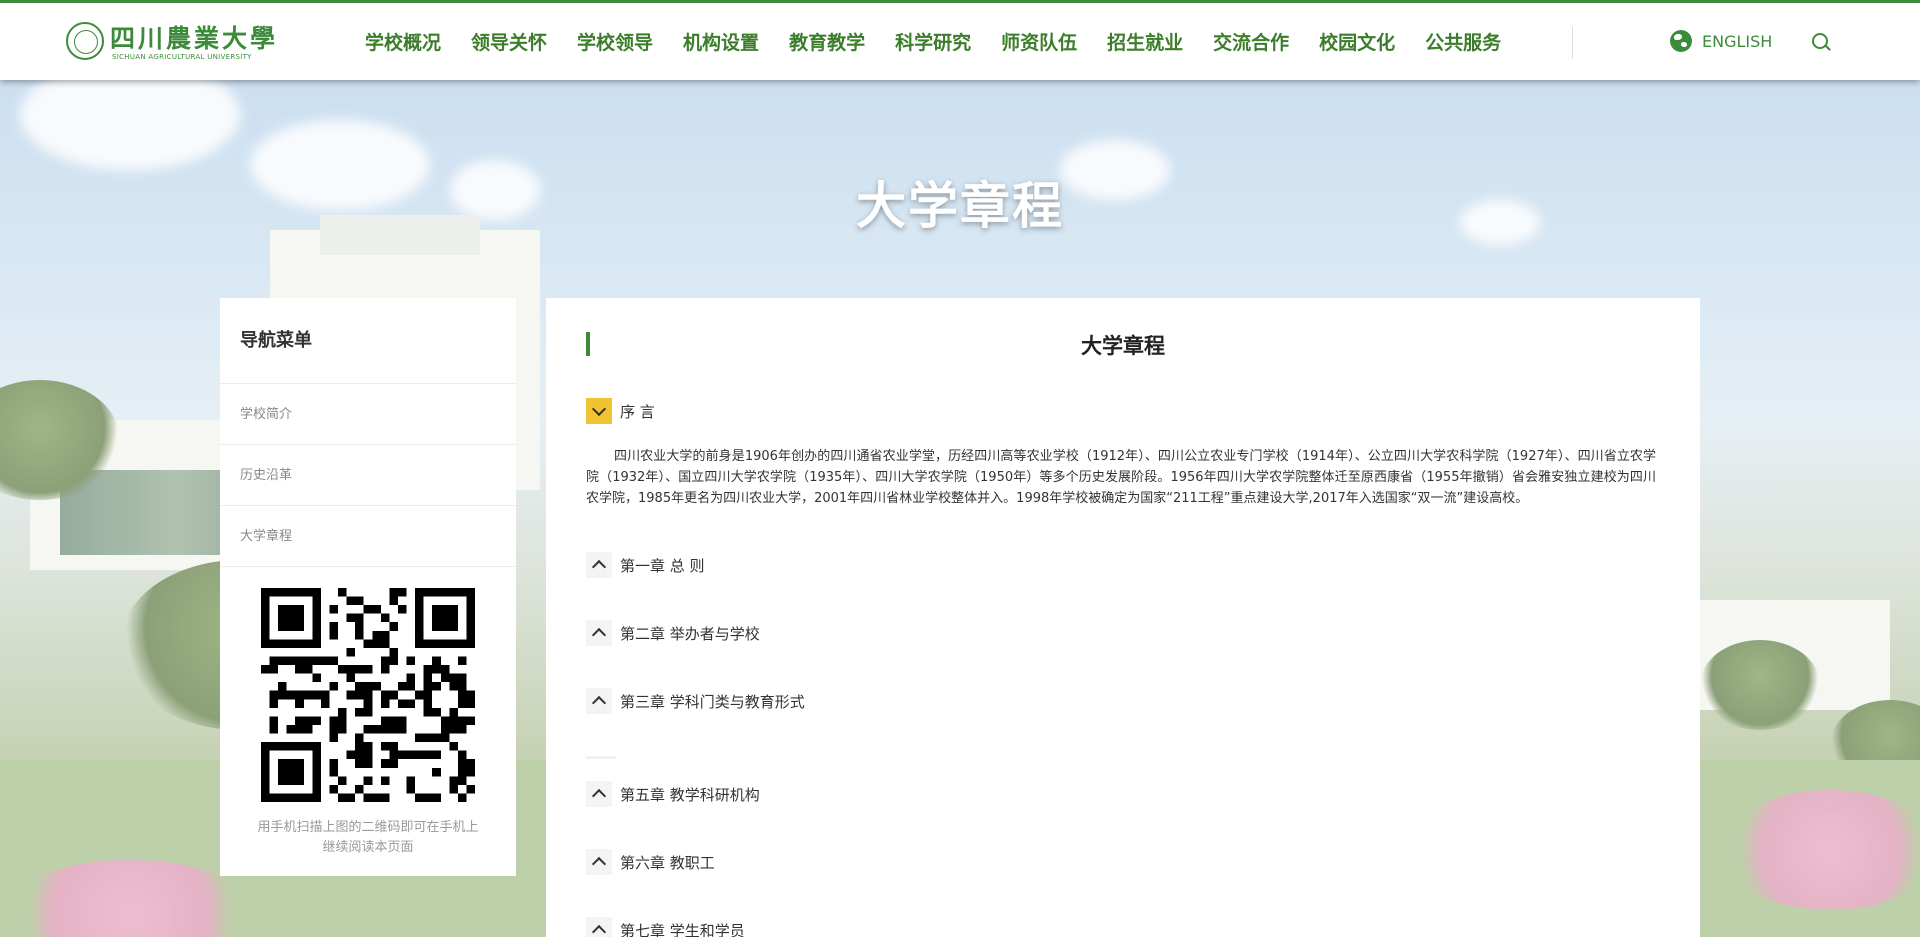 The width and height of the screenshot is (1920, 937). I want to click on section-chapter-7: 第七章 学生和学员, so click(665, 927).